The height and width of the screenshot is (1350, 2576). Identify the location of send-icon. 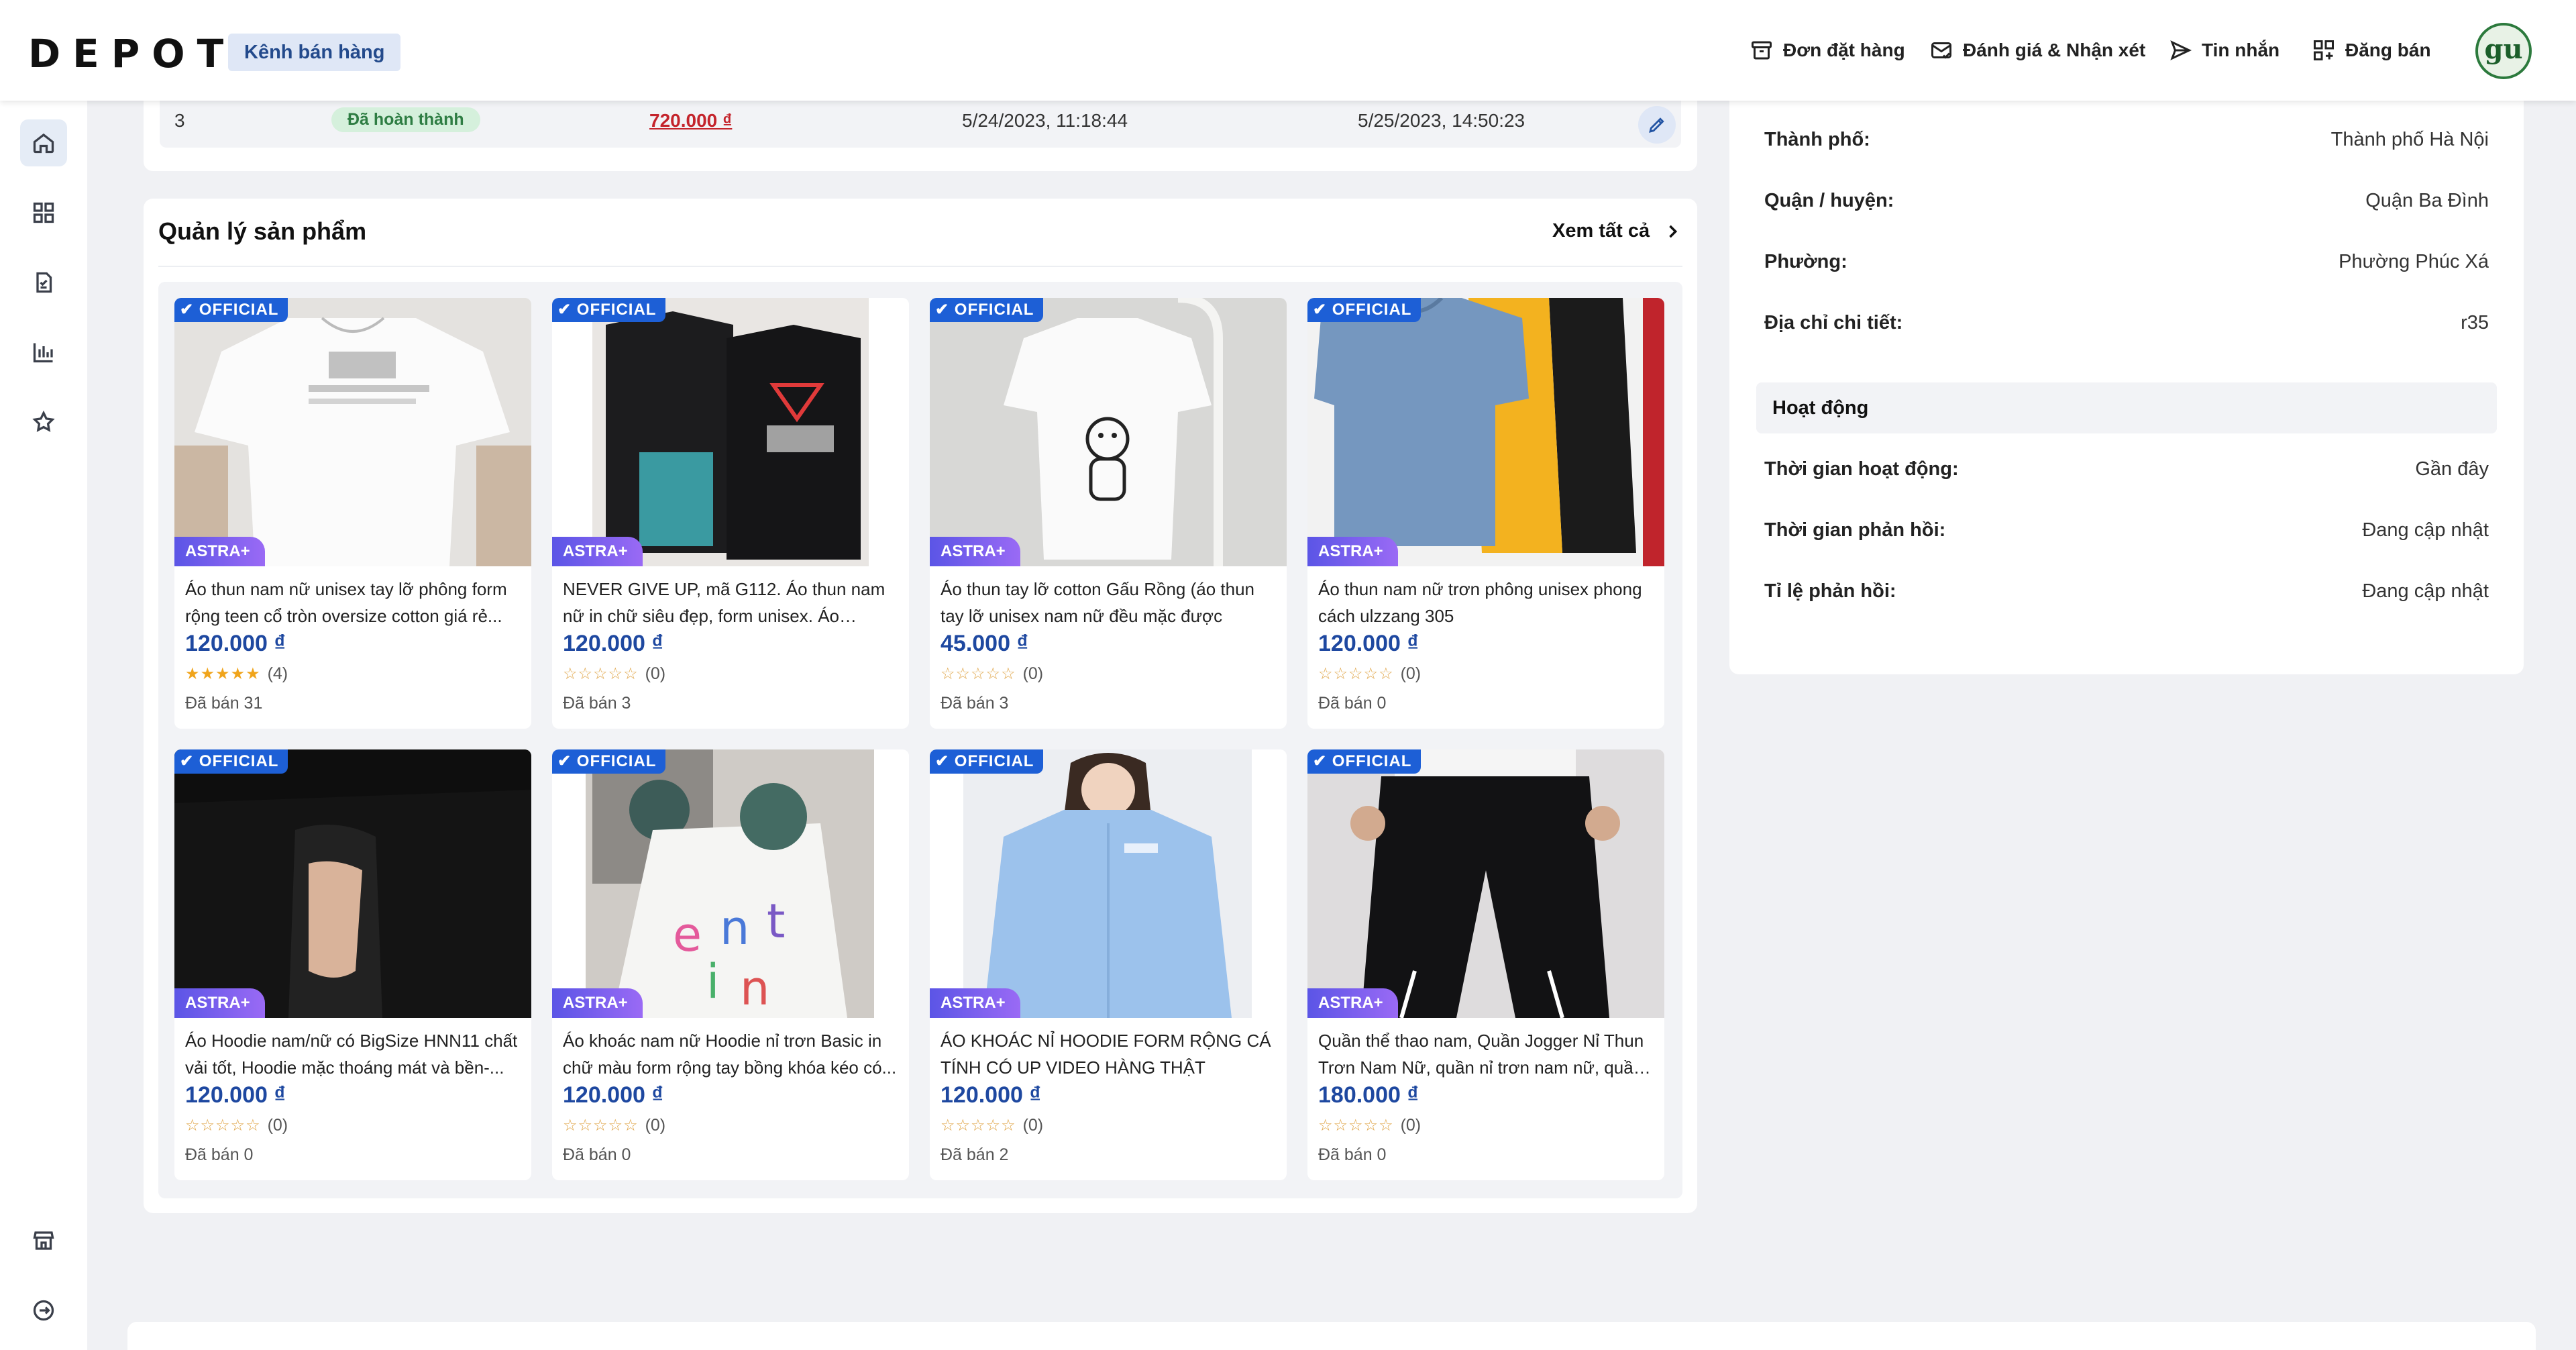
(2181, 50).